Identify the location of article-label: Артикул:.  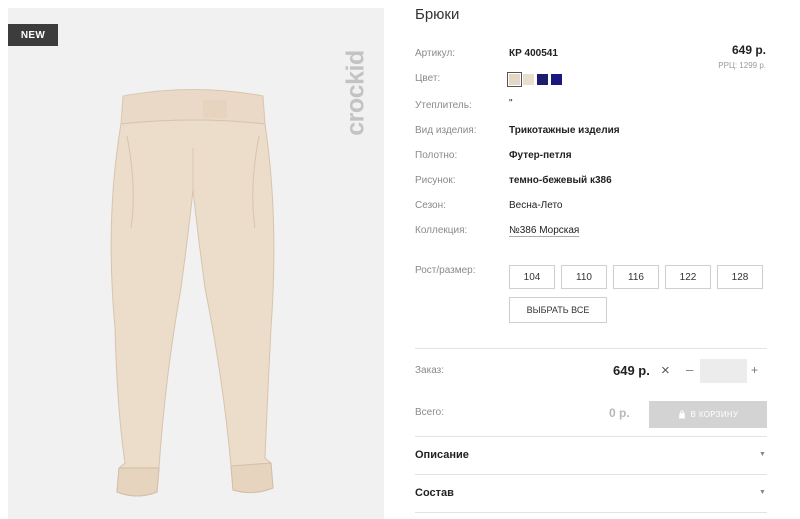
(435, 53).